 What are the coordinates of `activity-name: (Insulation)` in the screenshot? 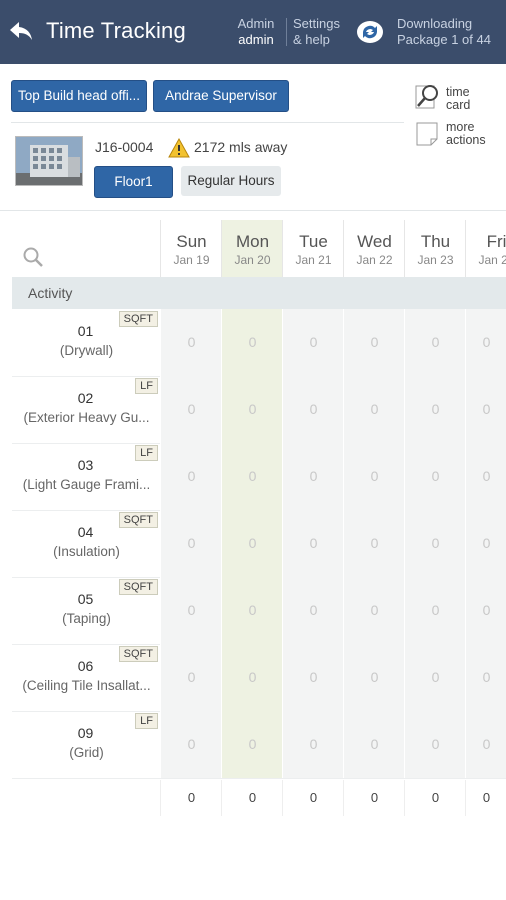 It's located at (86, 551).